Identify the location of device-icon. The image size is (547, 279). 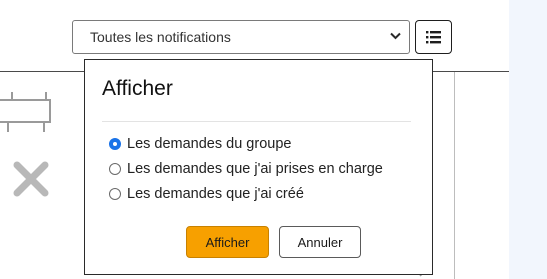
(25, 112).